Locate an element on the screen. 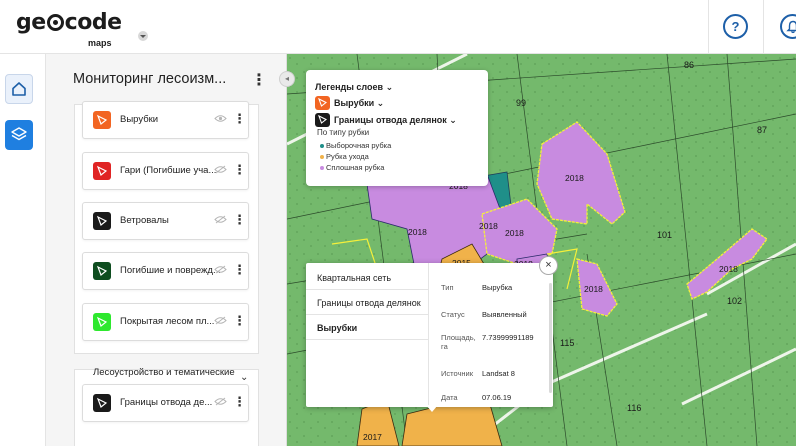  layer-card: Ветровалы ⋮ is located at coordinates (165, 221).